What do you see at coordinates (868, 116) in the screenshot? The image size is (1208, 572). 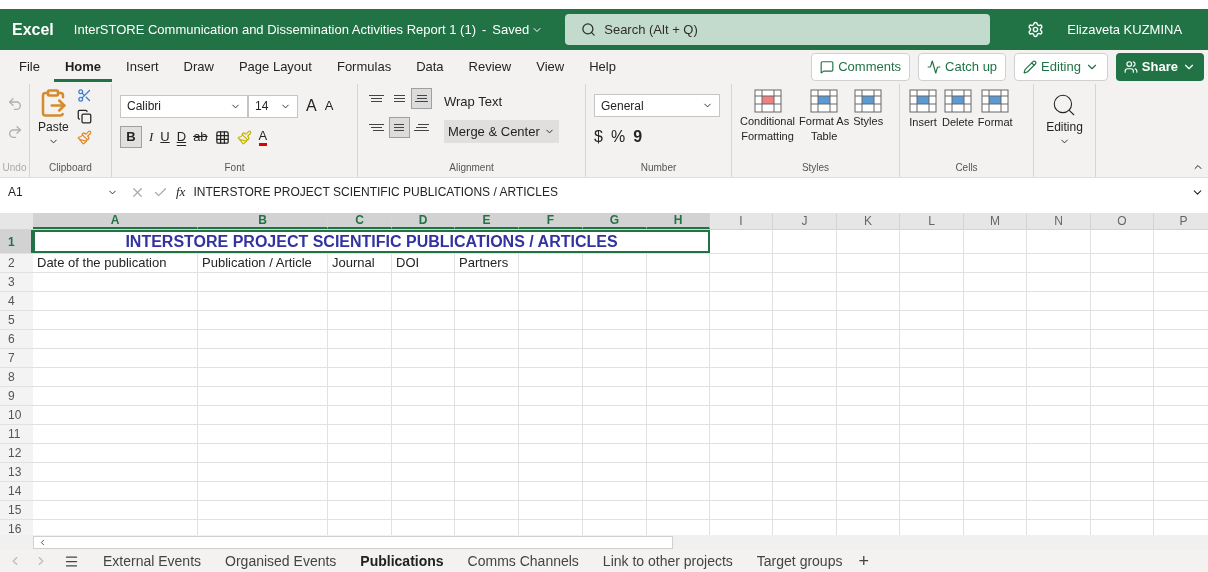 I see `styles-button: Styles` at bounding box center [868, 116].